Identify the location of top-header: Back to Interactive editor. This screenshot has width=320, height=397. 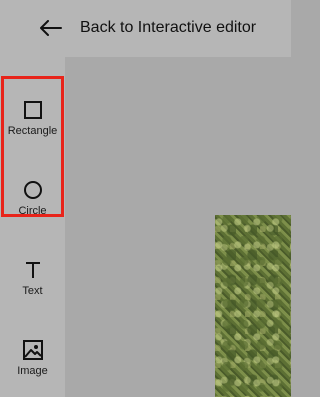
(145, 28).